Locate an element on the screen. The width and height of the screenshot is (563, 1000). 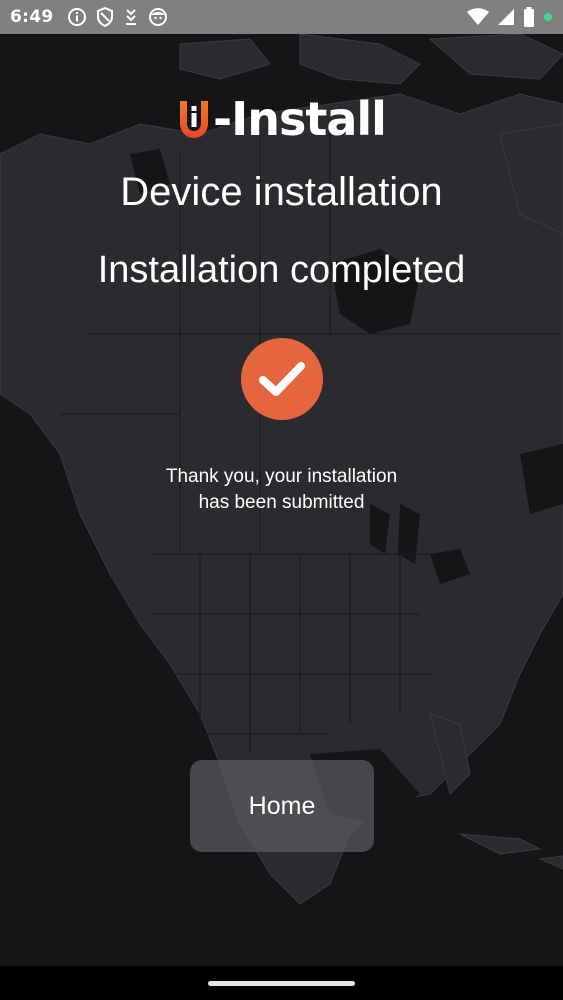
gesture-handle is located at coordinates (281, 983).